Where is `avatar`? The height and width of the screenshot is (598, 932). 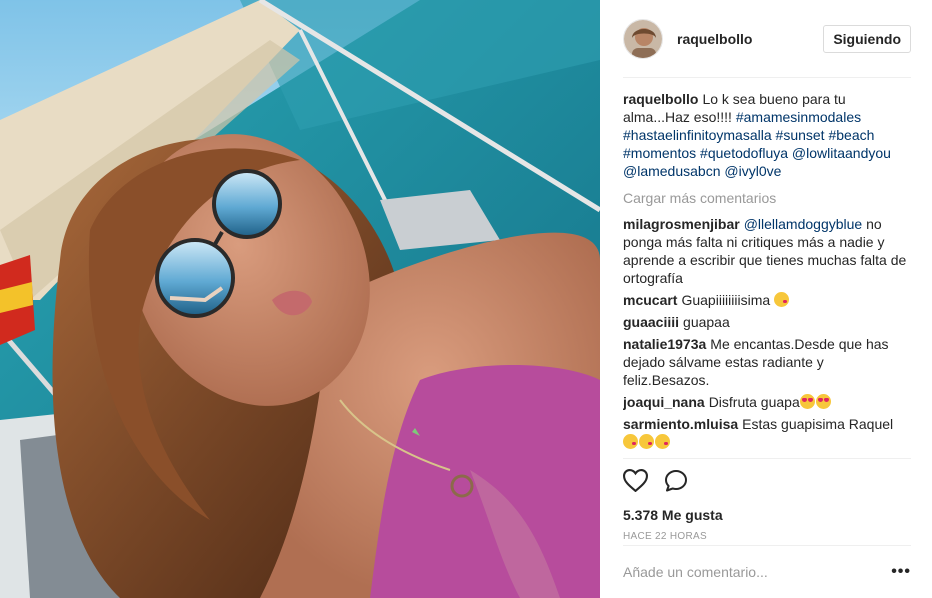 avatar is located at coordinates (643, 38).